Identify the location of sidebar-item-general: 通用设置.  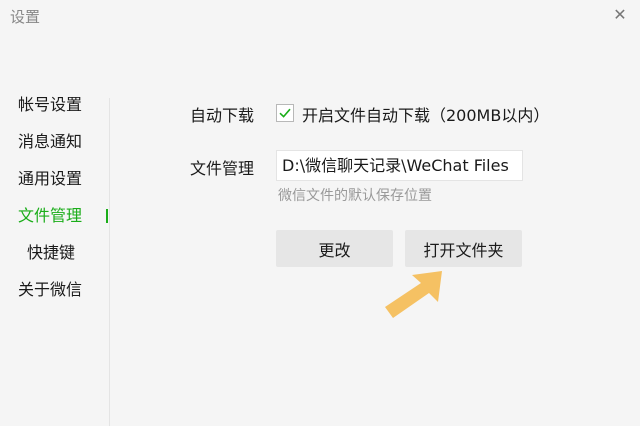
(55, 178).